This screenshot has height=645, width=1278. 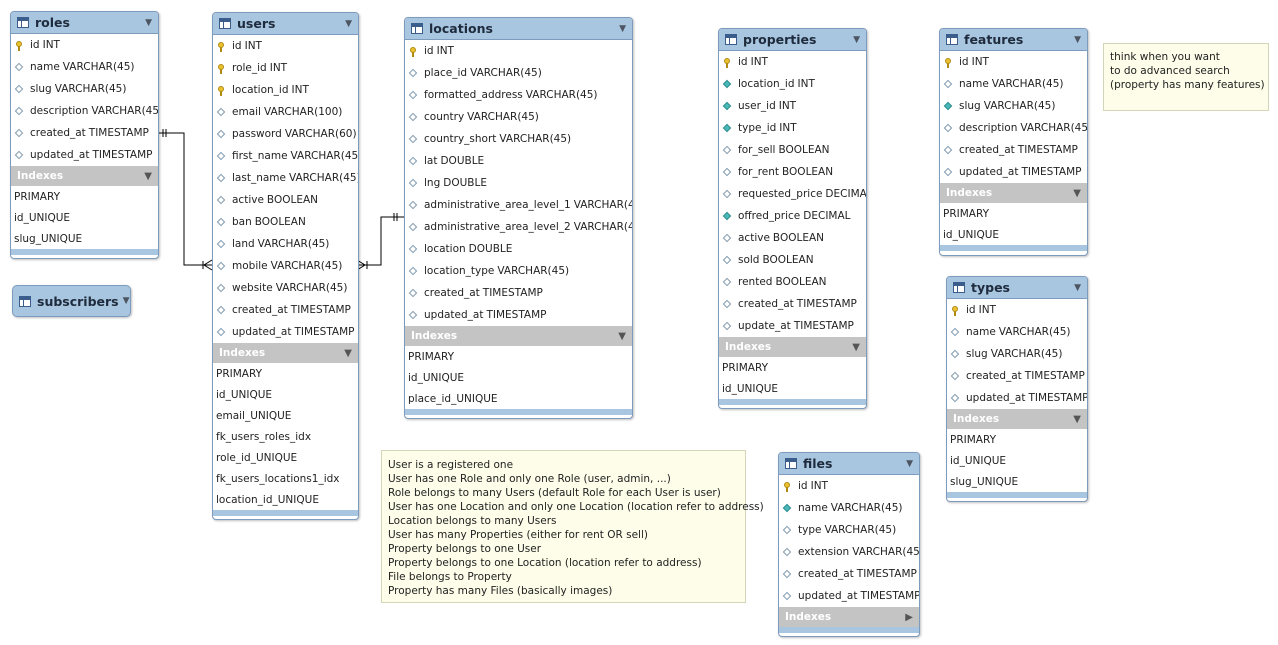 I want to click on column-row: mobile VARCHAR(45), so click(x=285, y=266).